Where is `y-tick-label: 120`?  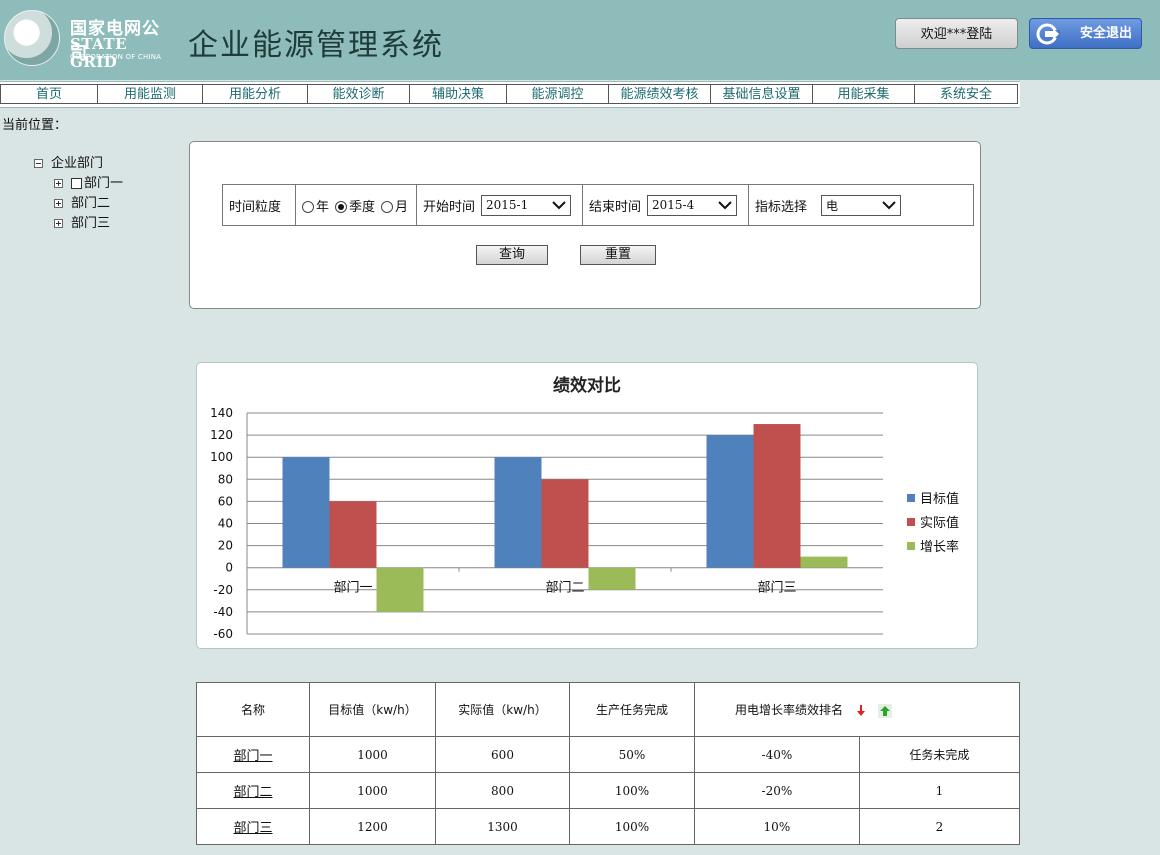
y-tick-label: 120 is located at coordinates (221, 435).